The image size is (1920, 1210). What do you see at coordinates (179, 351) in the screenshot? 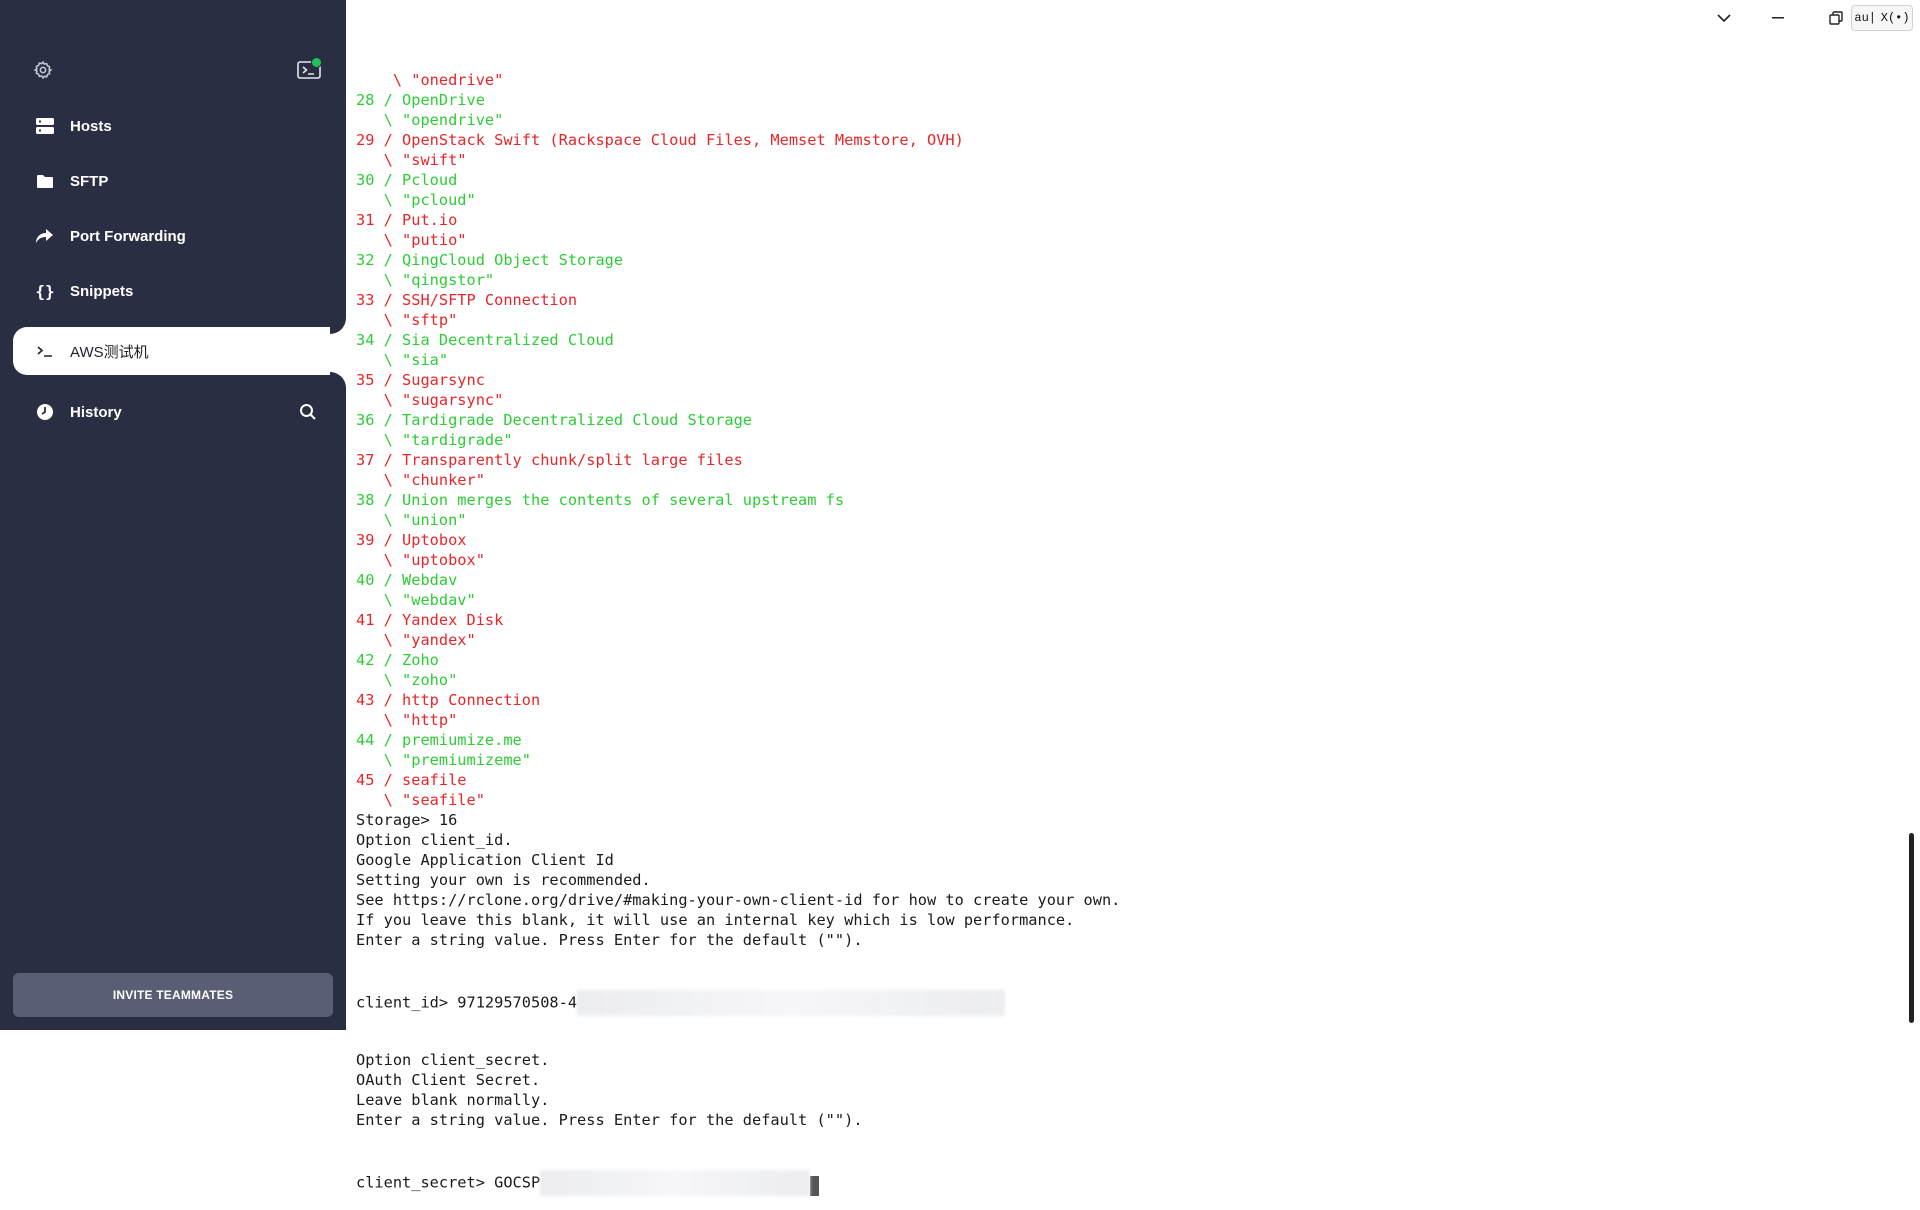
I see `tab-aws-host: AWS测试机` at bounding box center [179, 351].